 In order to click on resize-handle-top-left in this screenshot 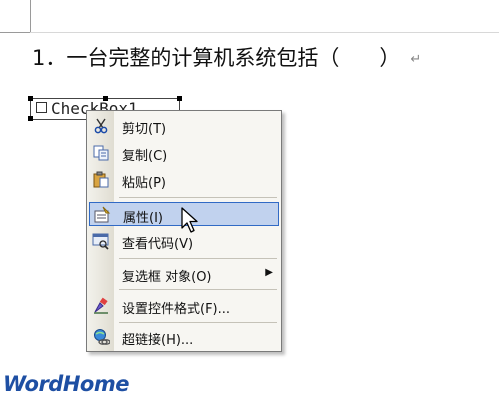, I will do `click(30, 98)`.